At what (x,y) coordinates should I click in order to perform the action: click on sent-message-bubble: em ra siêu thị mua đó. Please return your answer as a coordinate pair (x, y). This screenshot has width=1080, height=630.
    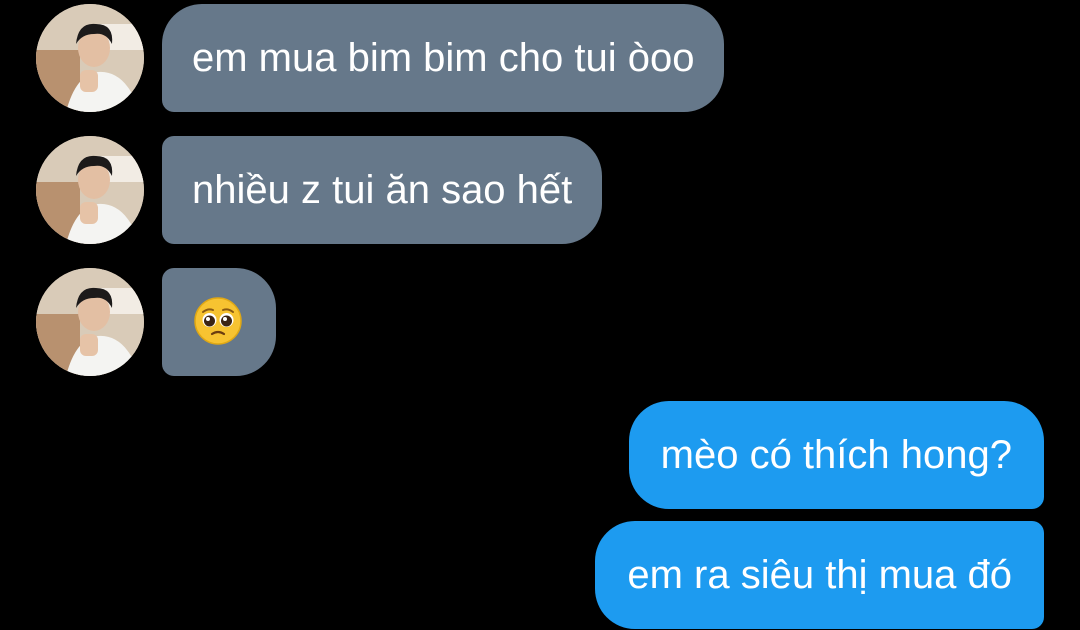
    Looking at the image, I should click on (819, 575).